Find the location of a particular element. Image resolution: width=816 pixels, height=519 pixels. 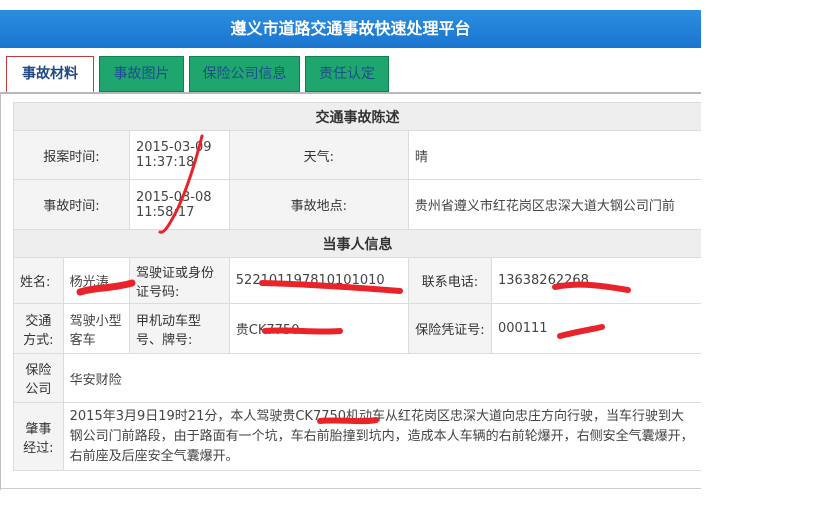

section-party-info: 当事人信息 is located at coordinates (357, 243).